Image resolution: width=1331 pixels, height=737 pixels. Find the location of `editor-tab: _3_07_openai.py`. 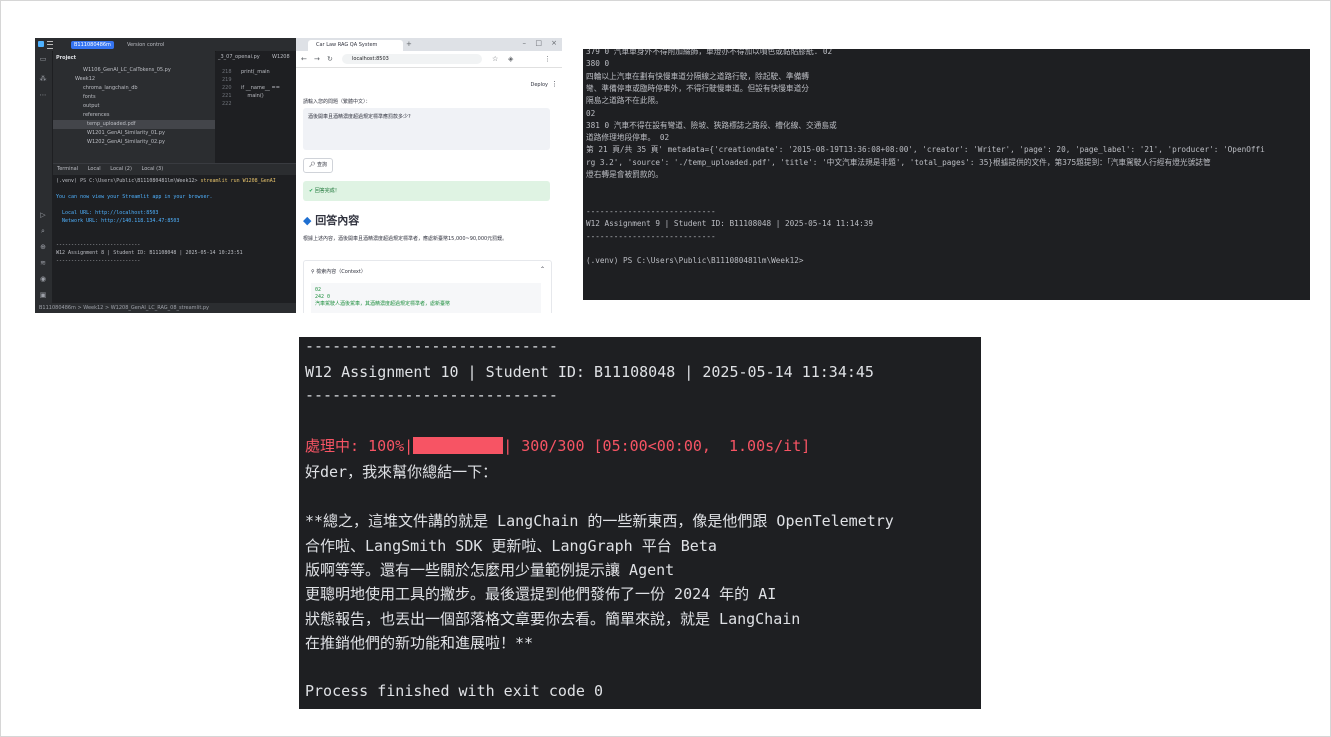

editor-tab: _3_07_openai.py is located at coordinates (239, 57).